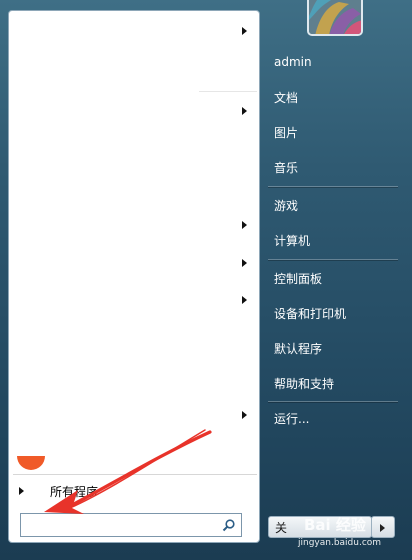  Describe the element at coordinates (335, 240) in the screenshot. I see `menu-item-computer: 计算机` at that location.